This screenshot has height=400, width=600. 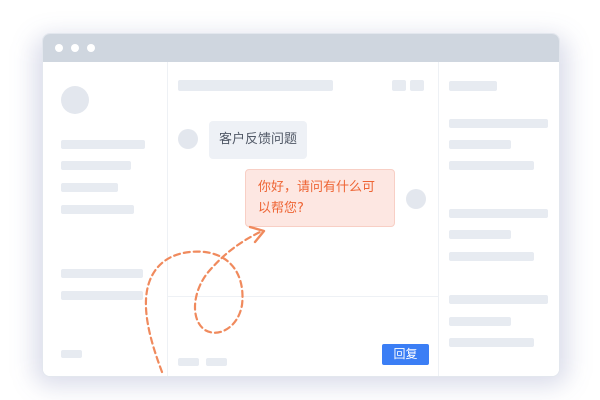 What do you see at coordinates (75, 48) in the screenshot?
I see `window-dot-minimize` at bounding box center [75, 48].